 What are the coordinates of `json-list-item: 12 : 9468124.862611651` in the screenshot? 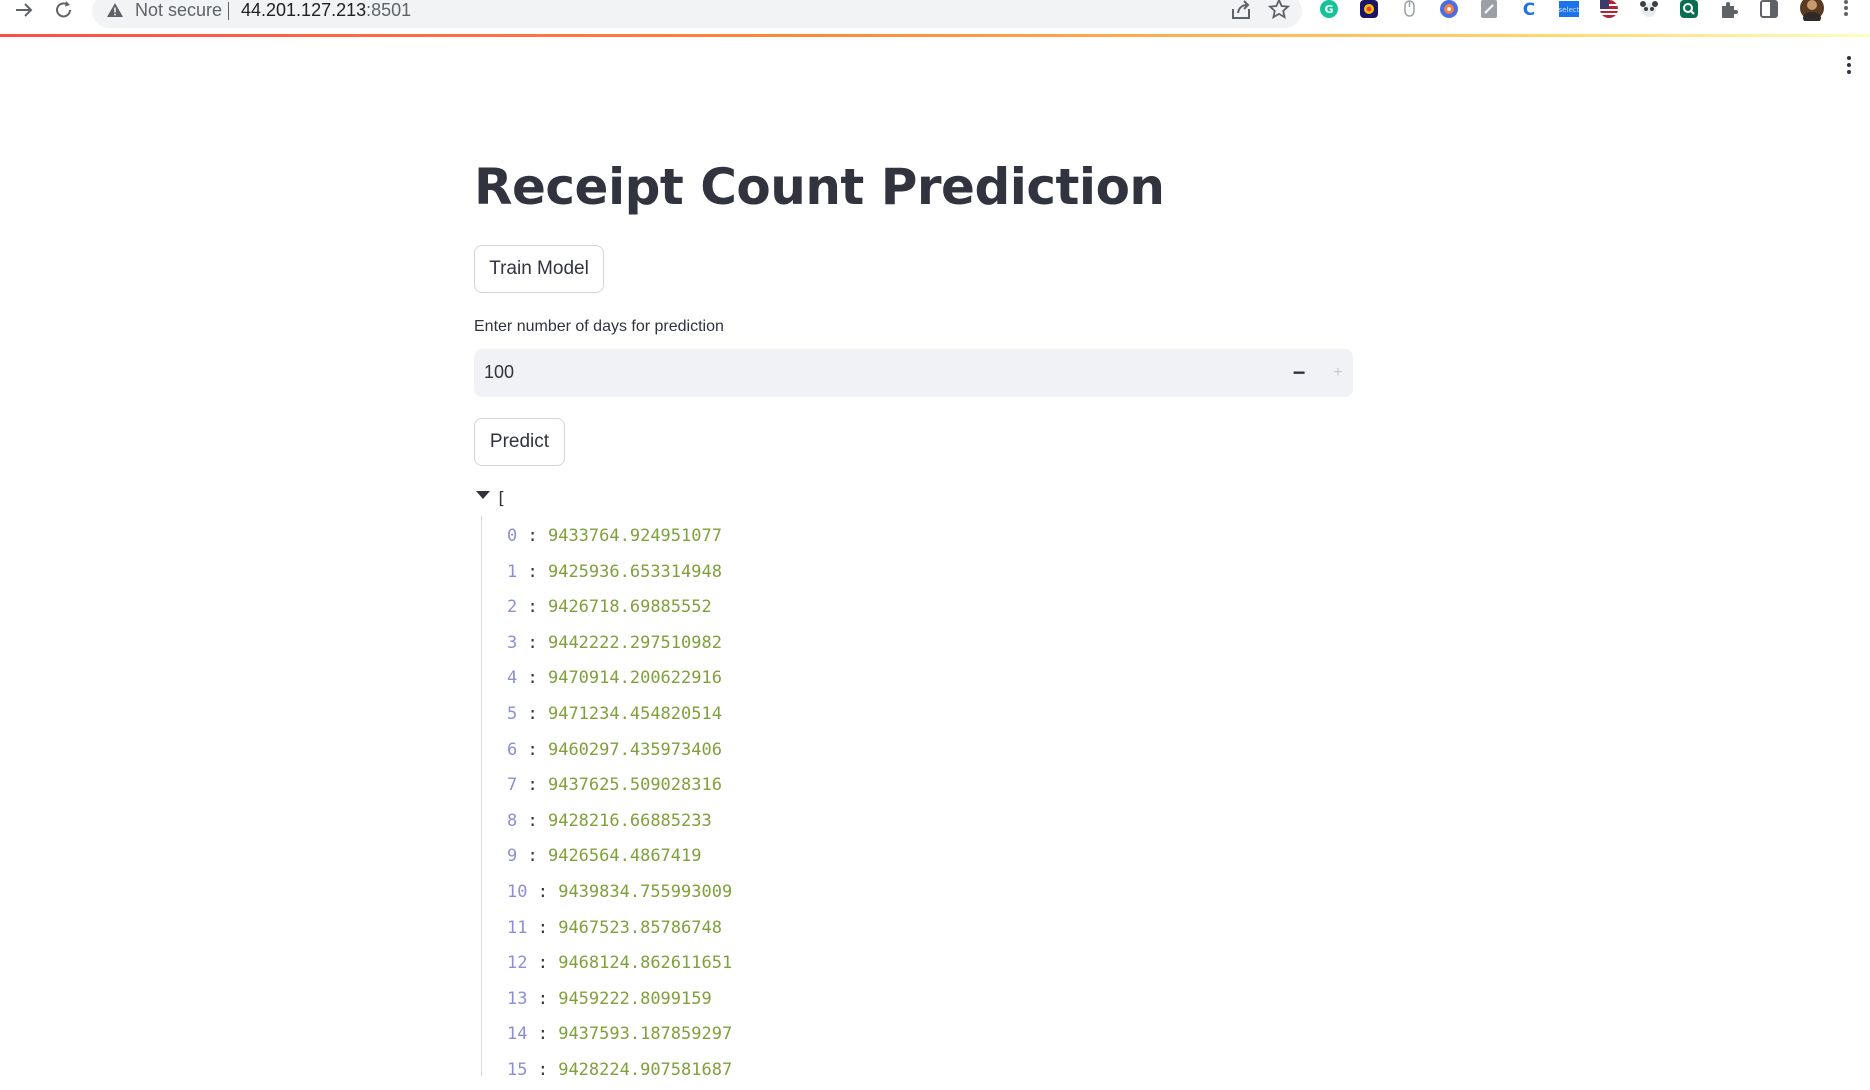 It's located at (619, 968).